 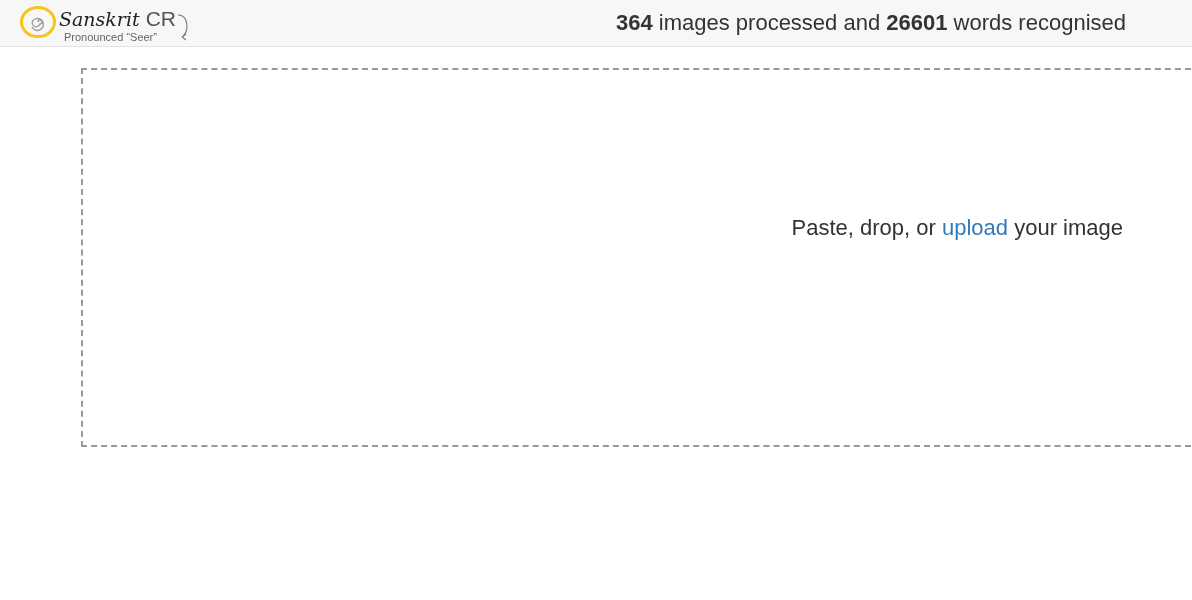 I want to click on stats-text: 364 images processed and 26601 words recognised, so click(x=870, y=23).